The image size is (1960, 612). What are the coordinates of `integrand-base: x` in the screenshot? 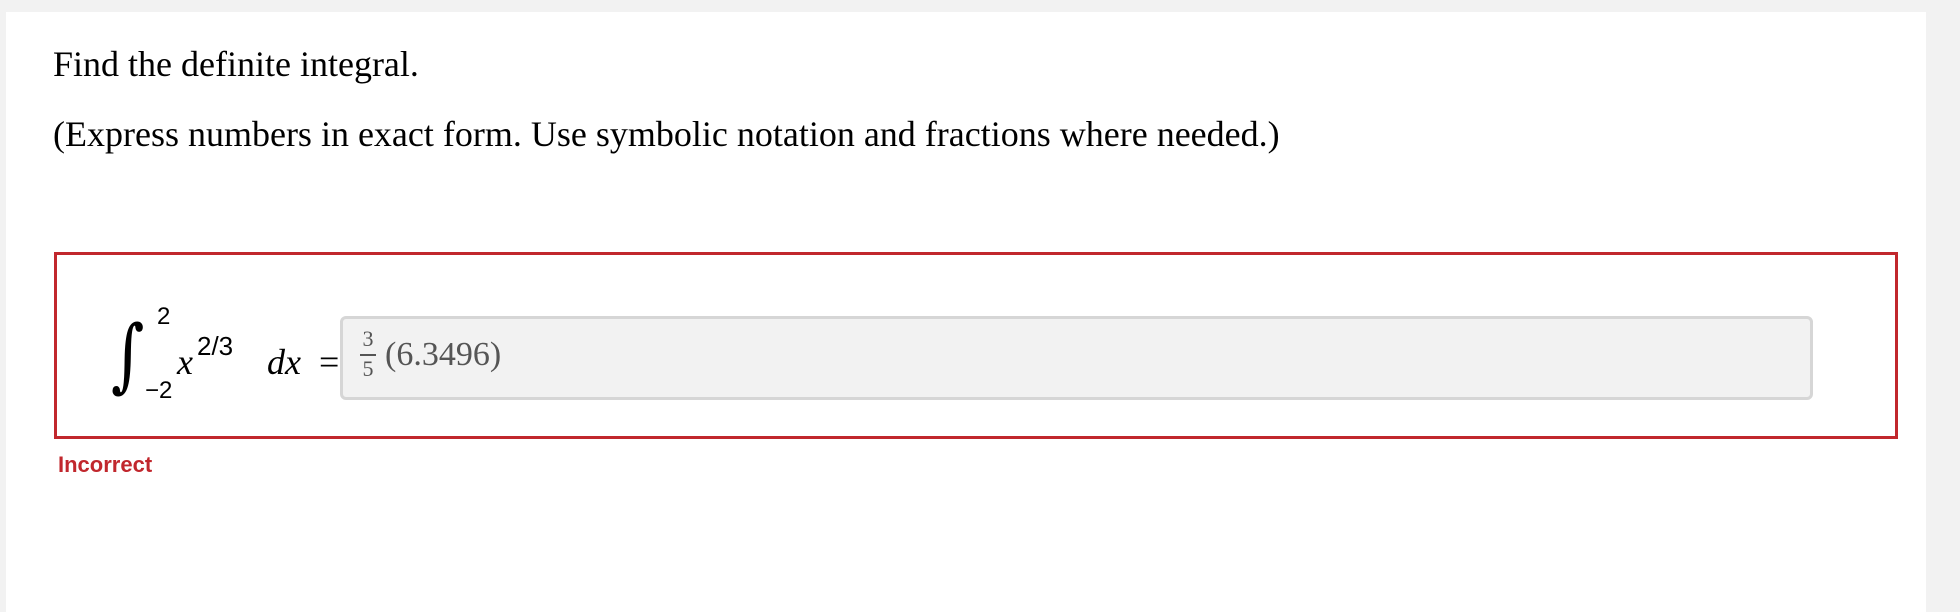 It's located at (185, 362).